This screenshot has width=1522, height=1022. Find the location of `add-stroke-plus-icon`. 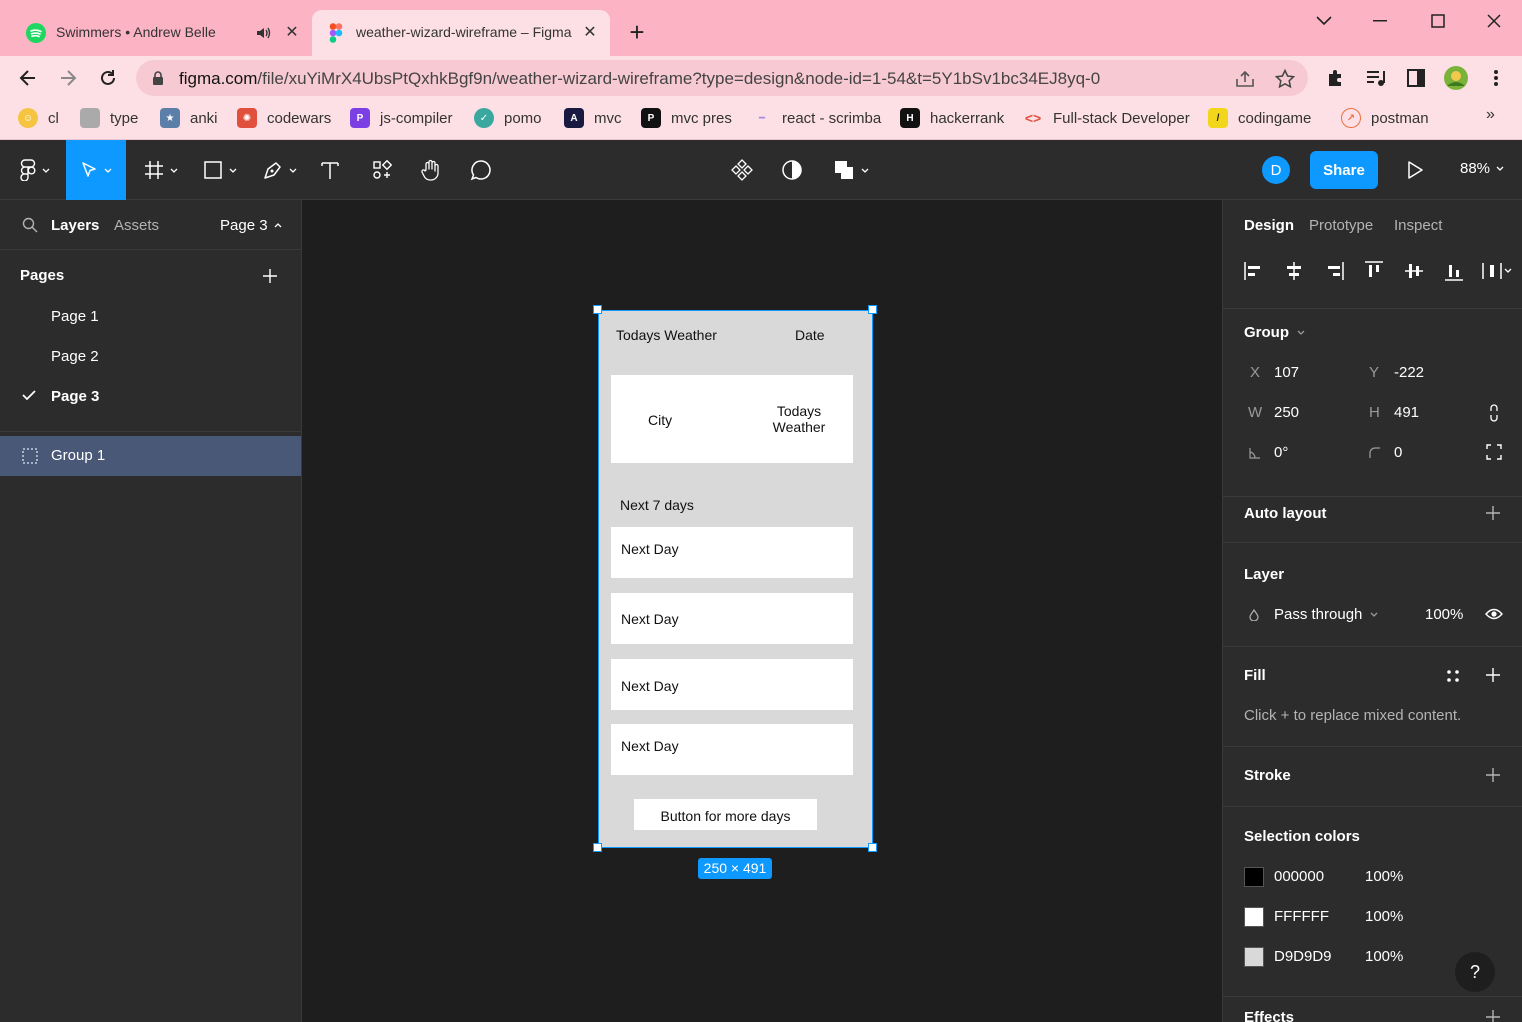

add-stroke-plus-icon is located at coordinates (1493, 775).